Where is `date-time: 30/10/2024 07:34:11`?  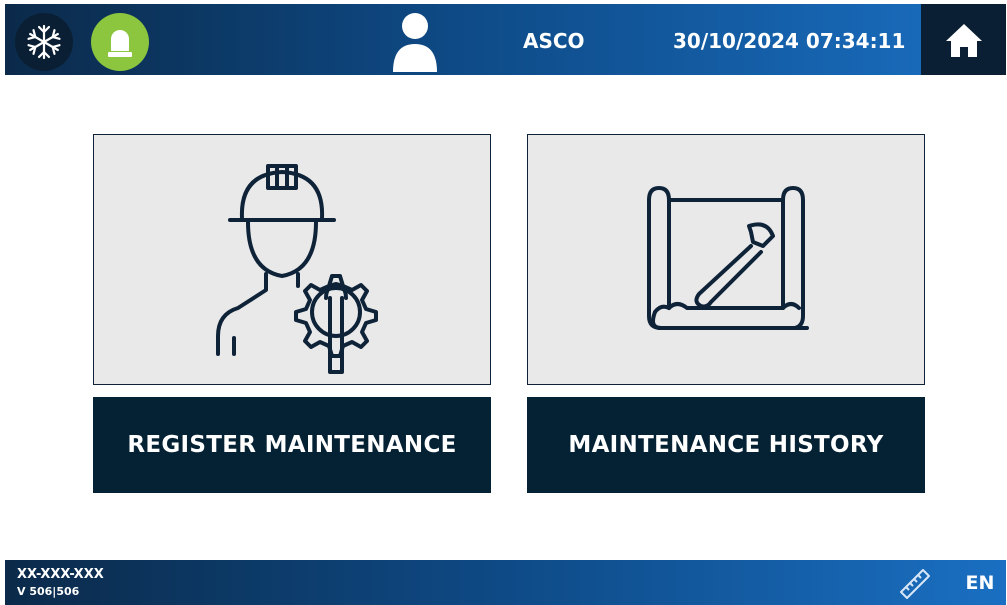 date-time: 30/10/2024 07:34:11 is located at coordinates (789, 41).